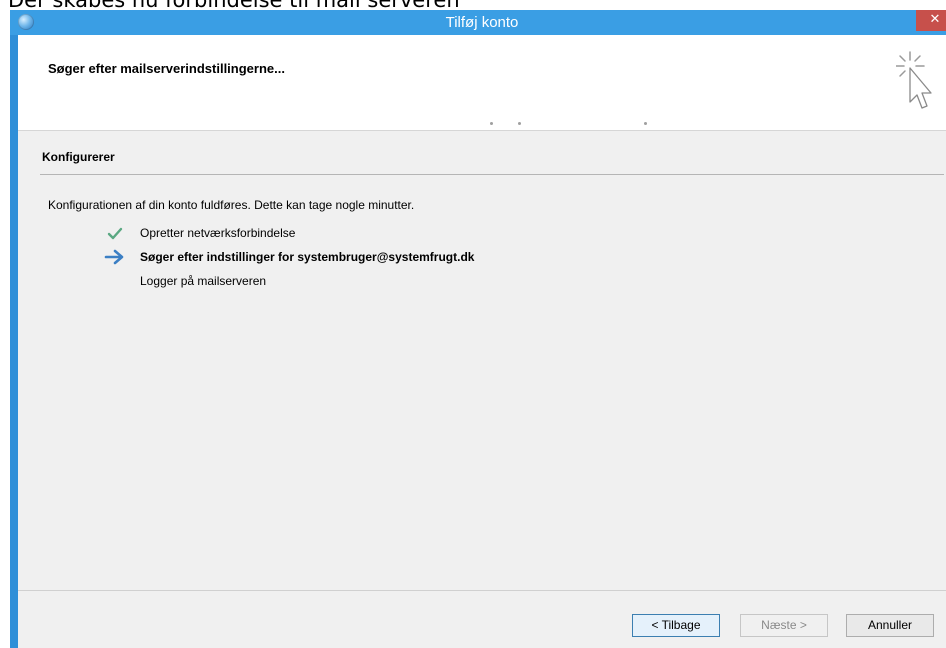  Describe the element at coordinates (890, 625) in the screenshot. I see `cancel-button: Annuller` at that location.